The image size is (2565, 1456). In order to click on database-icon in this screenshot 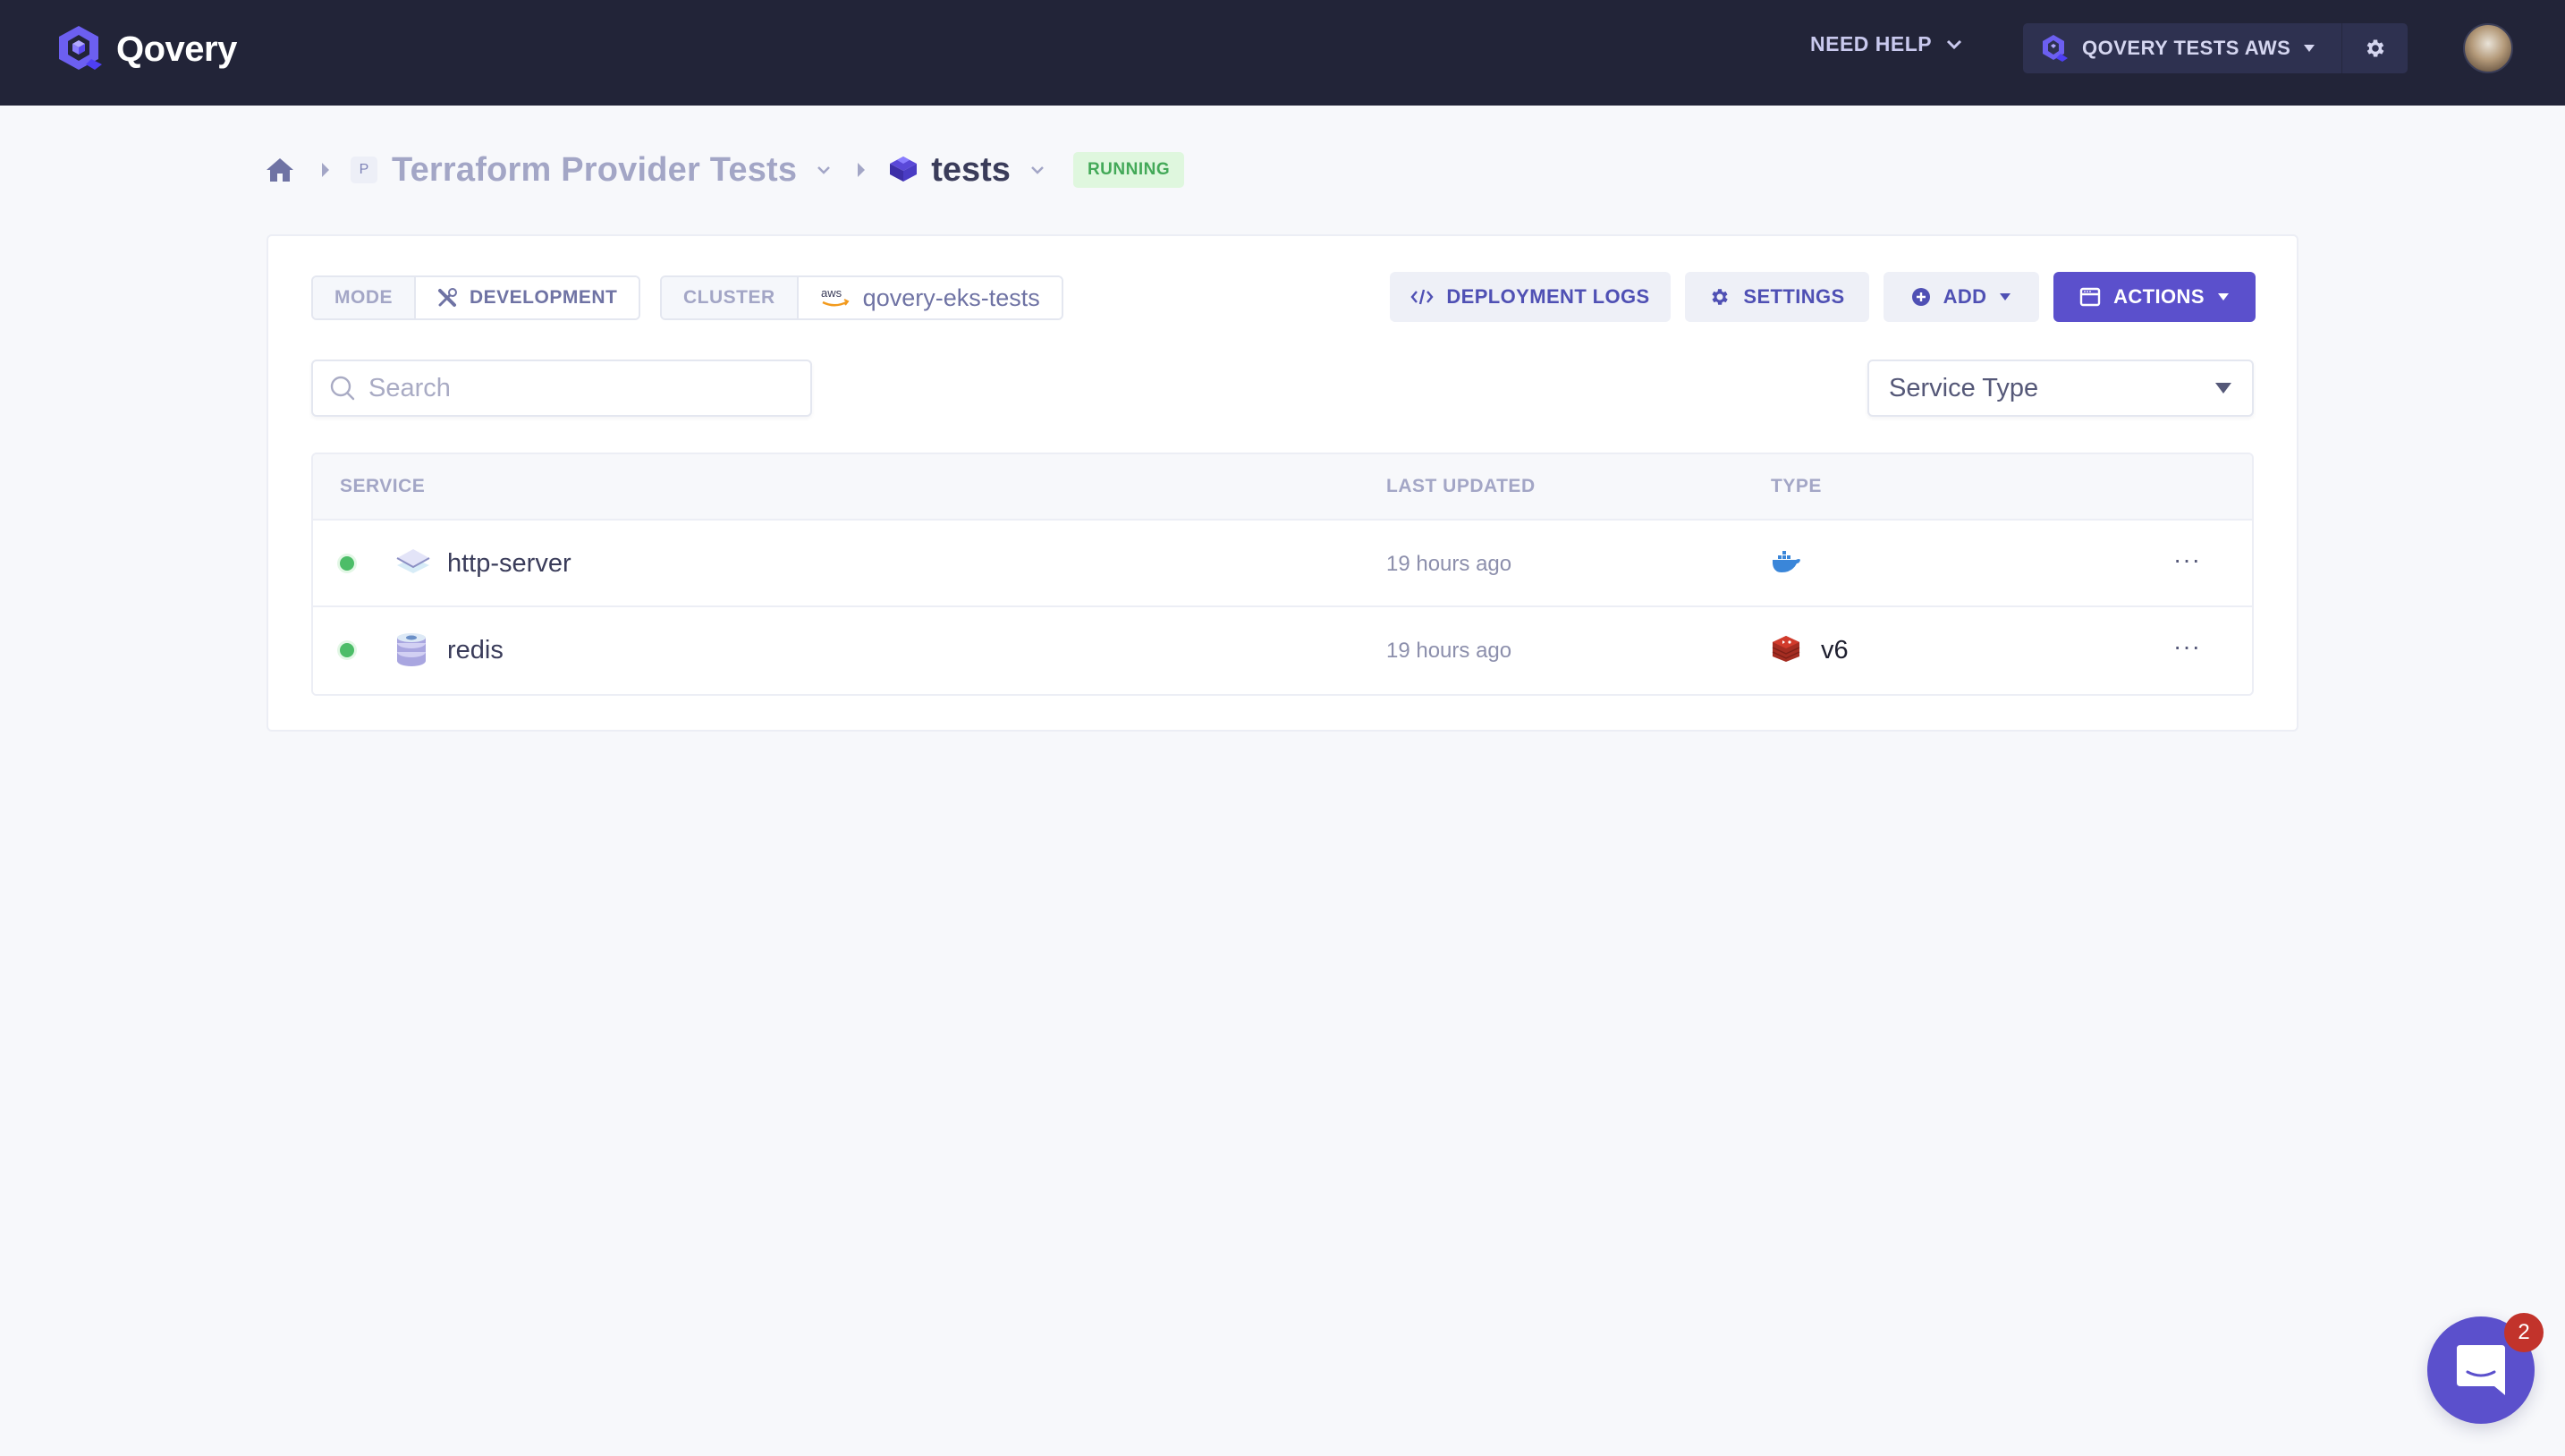, I will do `click(412, 649)`.